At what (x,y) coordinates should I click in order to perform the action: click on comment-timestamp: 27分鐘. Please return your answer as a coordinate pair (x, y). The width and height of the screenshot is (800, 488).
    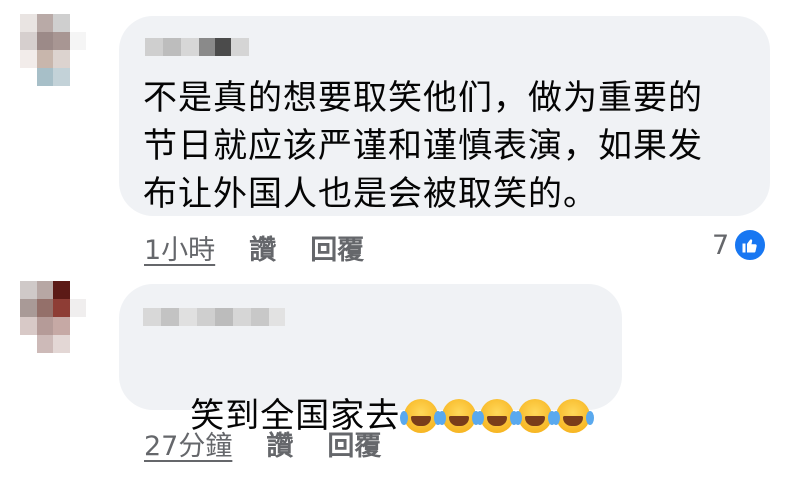
    Looking at the image, I should click on (188, 443).